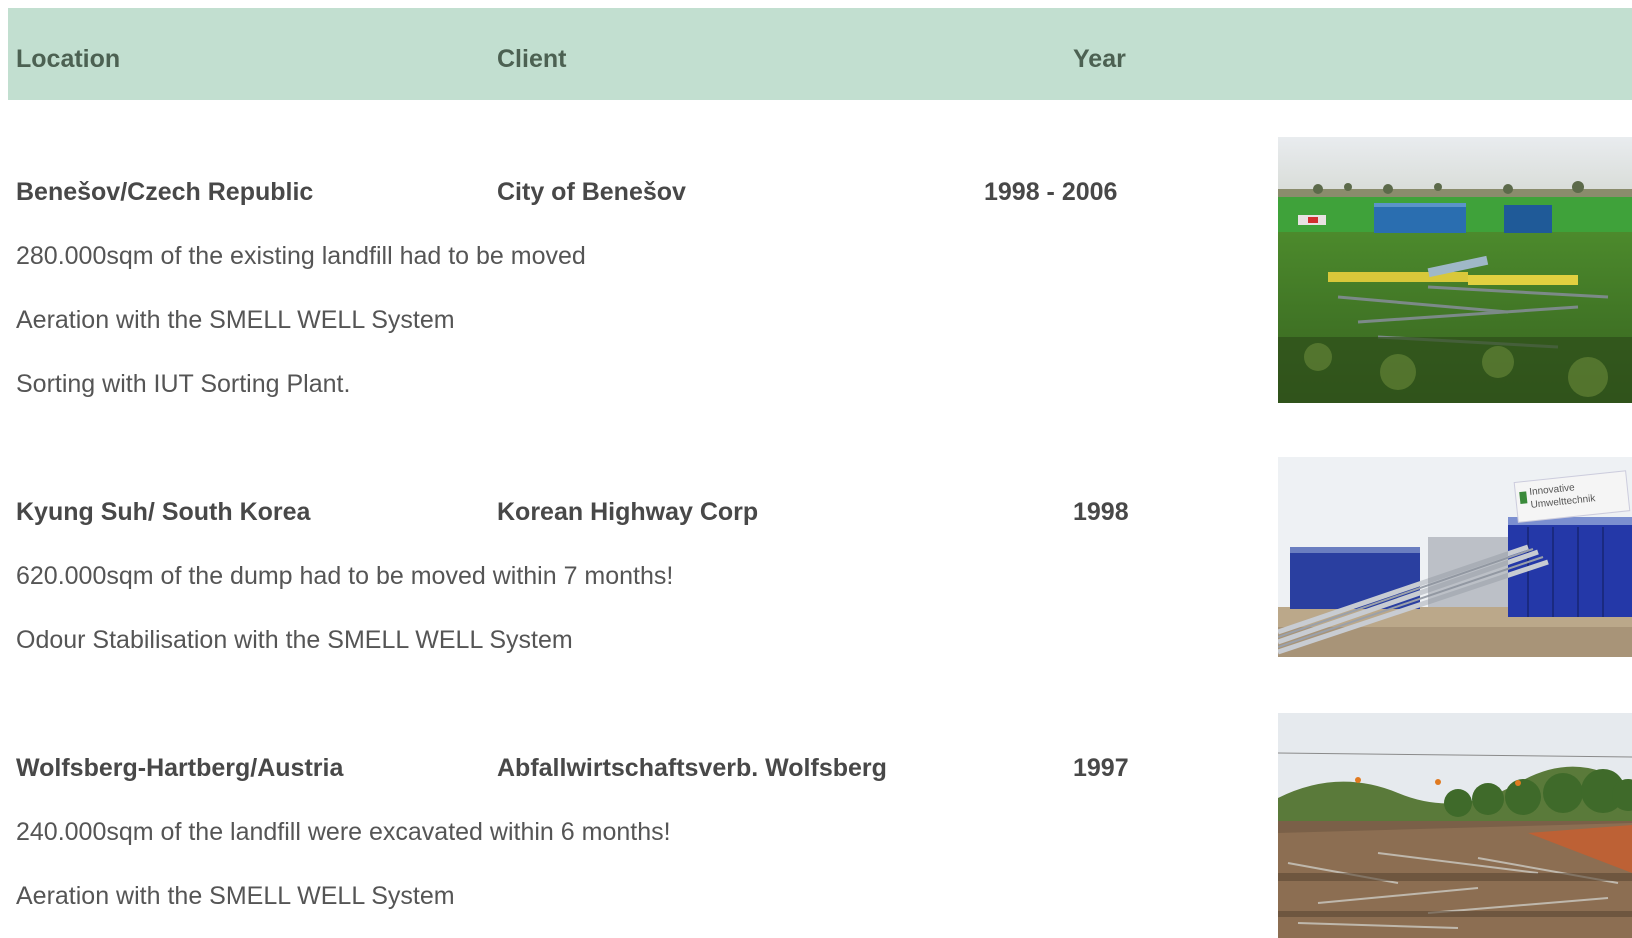  What do you see at coordinates (183, 384) in the screenshot?
I see `project-description: Sorting with IUT Sorting Plant.` at bounding box center [183, 384].